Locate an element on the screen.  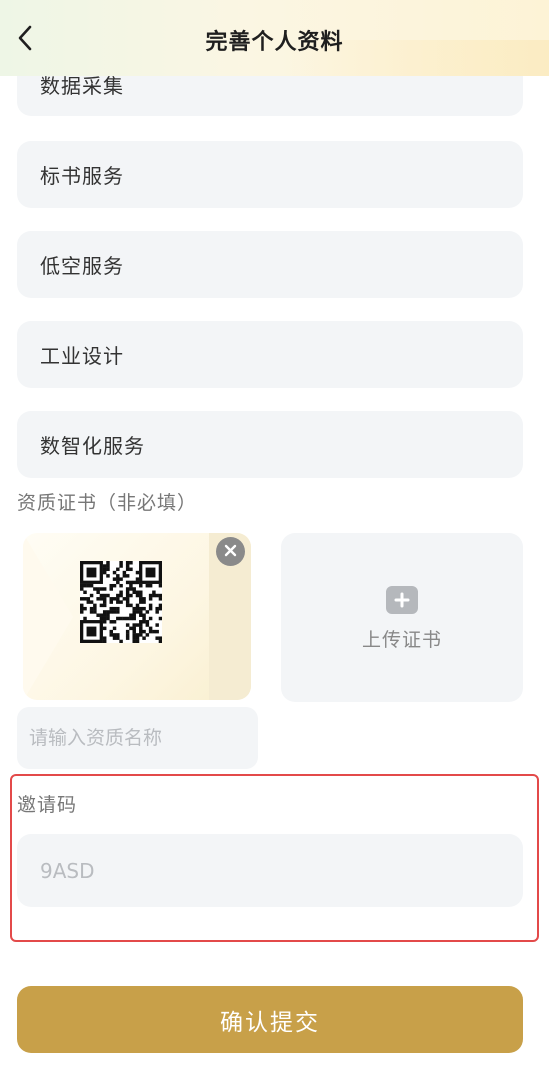
category-option-industrial-design: 工业设计 is located at coordinates (270, 354).